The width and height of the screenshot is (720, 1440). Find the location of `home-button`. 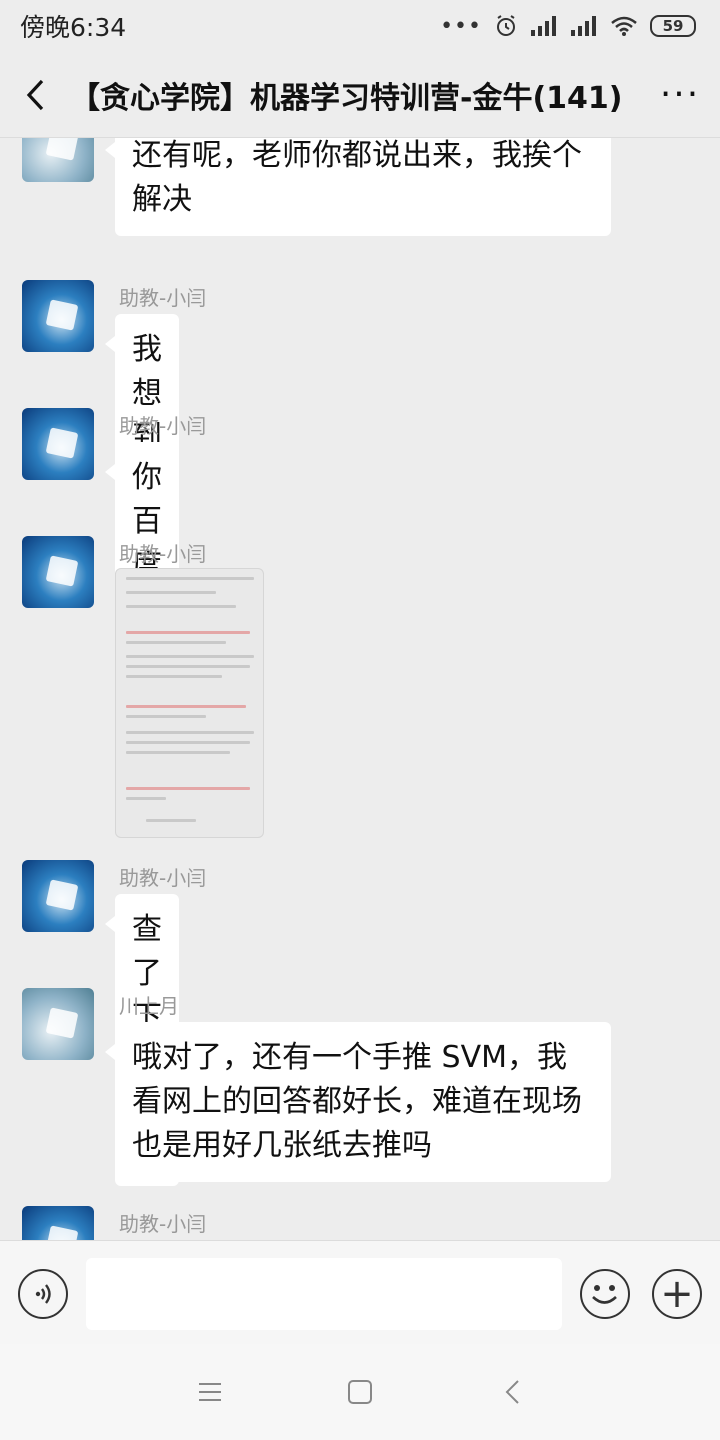

home-button is located at coordinates (360, 1392).